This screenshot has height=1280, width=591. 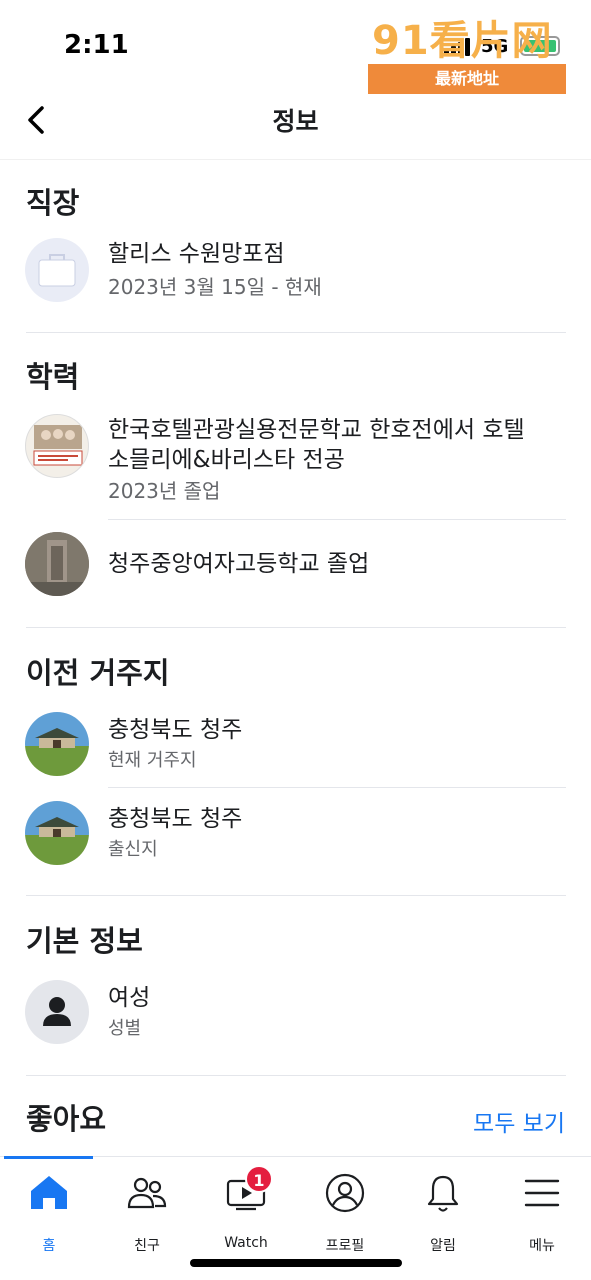 I want to click on section-title-places: 이전 거주지, so click(x=98, y=673).